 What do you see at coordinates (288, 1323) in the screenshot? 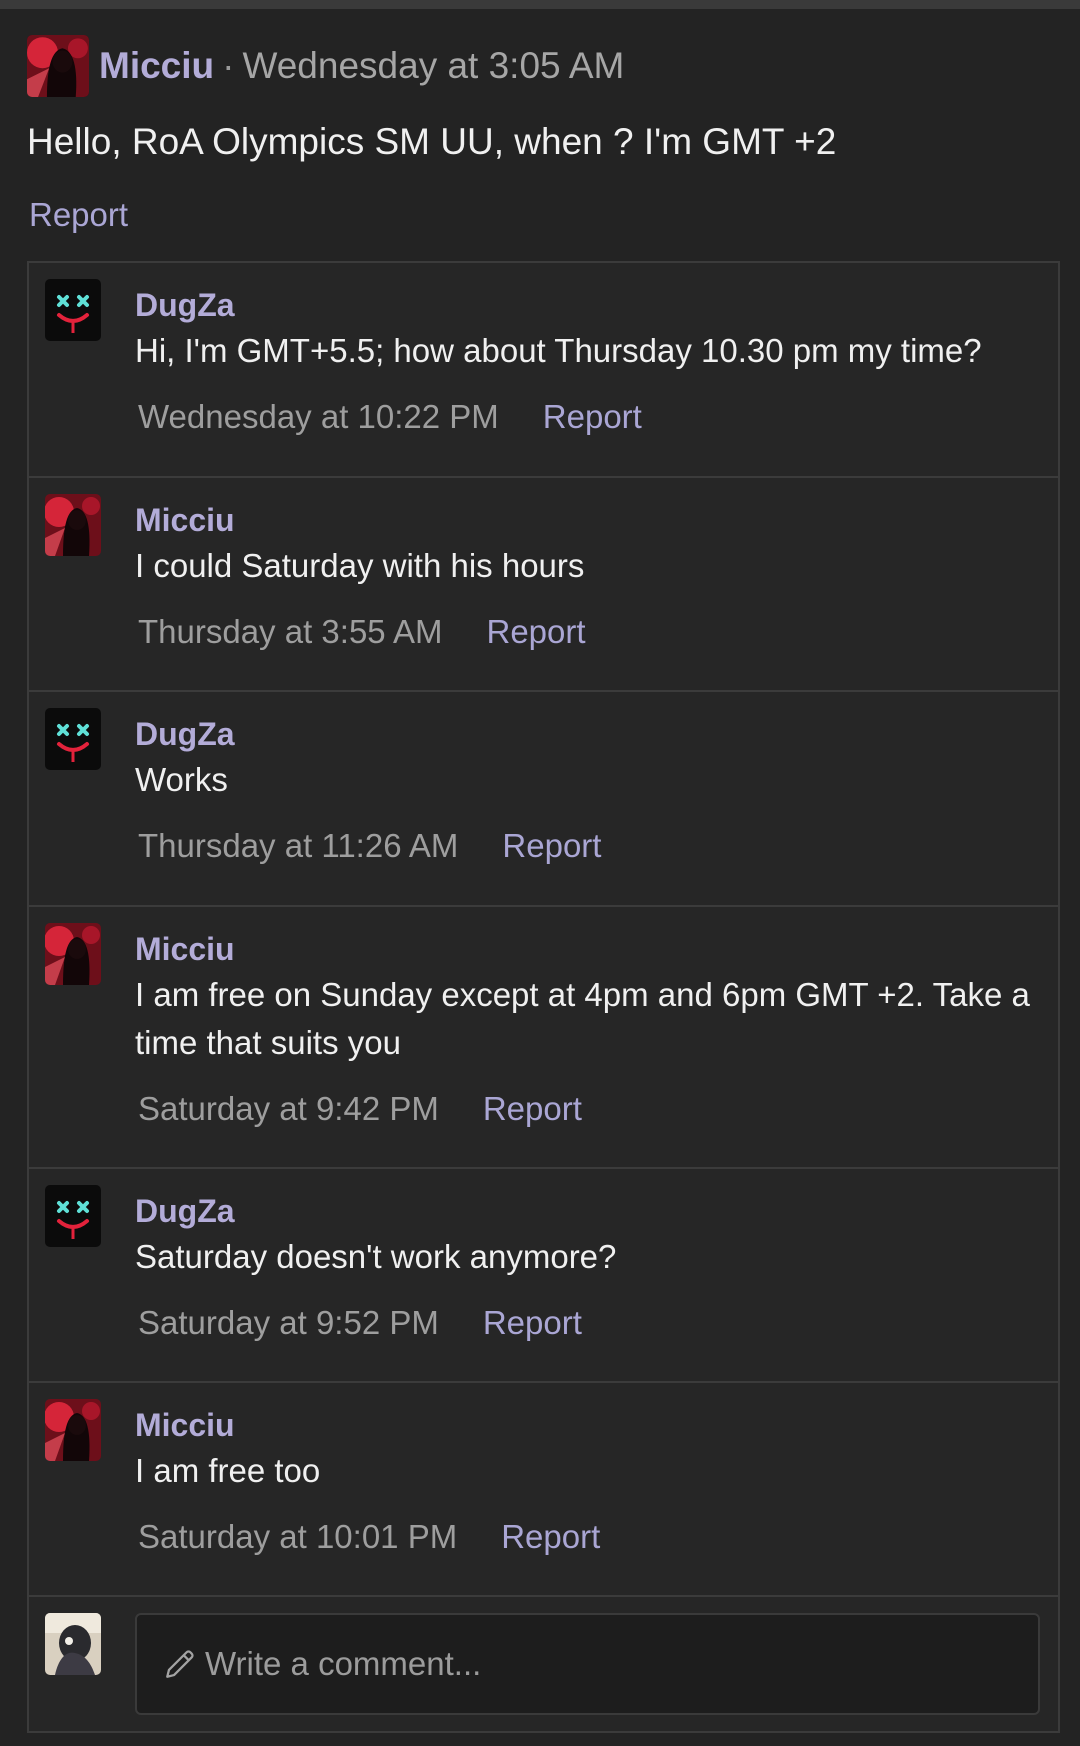
I see `comment-timestamp: Saturday at 9:52 PM` at bounding box center [288, 1323].